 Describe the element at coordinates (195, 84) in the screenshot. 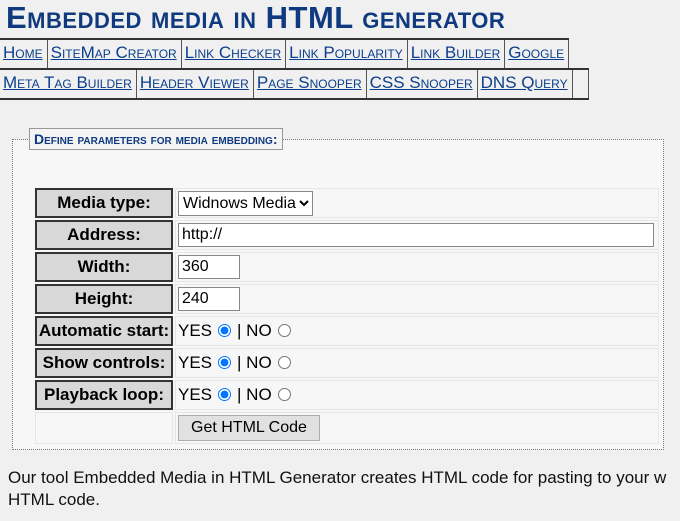

I see `nav-header-viewer: Header Viewer` at that location.